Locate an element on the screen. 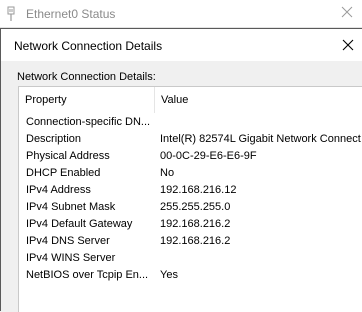 Image resolution: width=362 pixels, height=312 pixels. value-cell: 255.255.255.0 is located at coordinates (195, 207).